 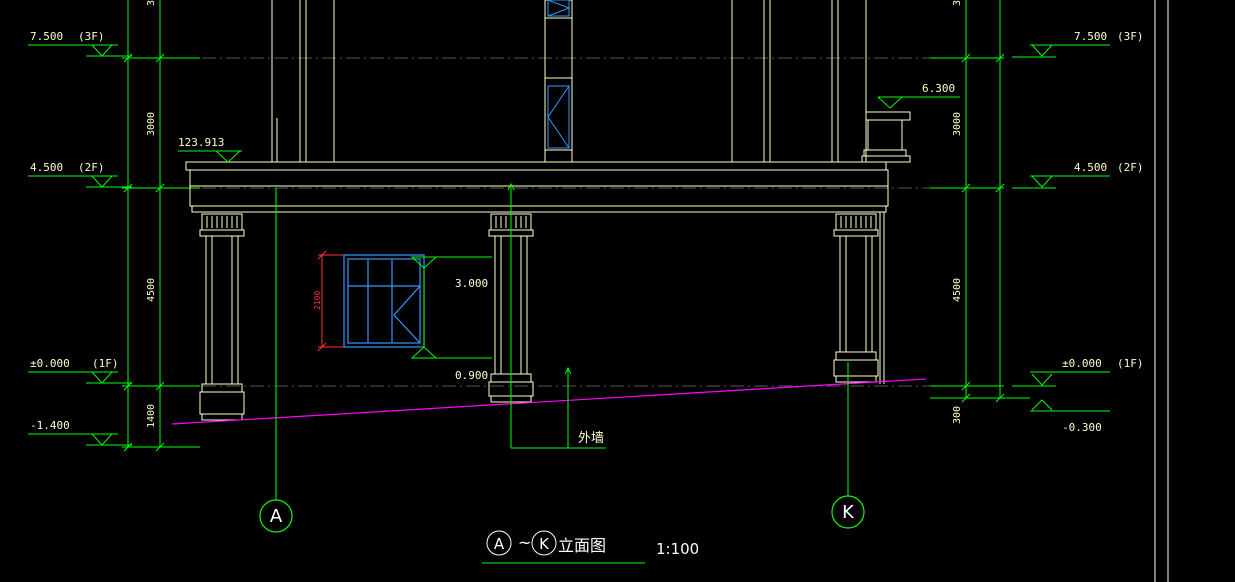 I want to click on dim-right-4500: 4500, so click(x=957, y=290).